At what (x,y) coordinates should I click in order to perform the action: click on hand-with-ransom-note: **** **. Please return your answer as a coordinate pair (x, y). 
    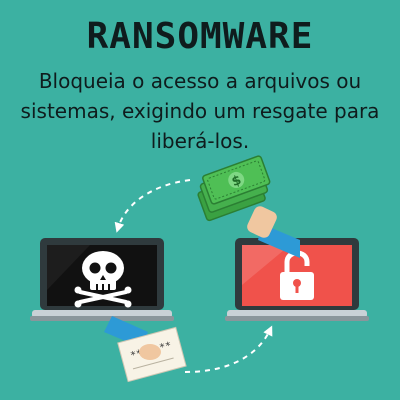
    Looking at the image, I should click on (145, 349).